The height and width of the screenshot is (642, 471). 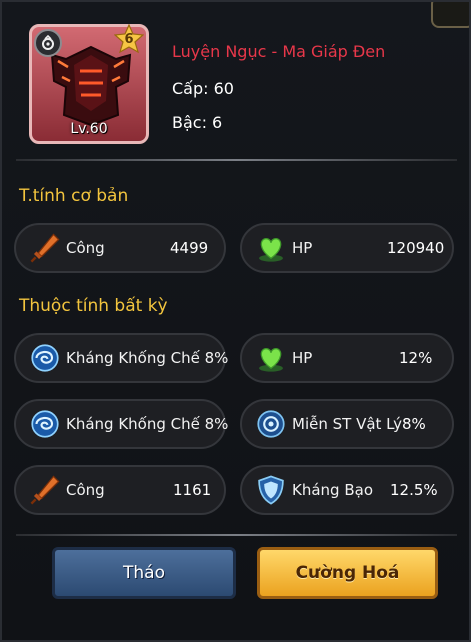 I want to click on random-stat-physical-reduction: Miễn ST Vật Lý 8%, so click(x=347, y=424).